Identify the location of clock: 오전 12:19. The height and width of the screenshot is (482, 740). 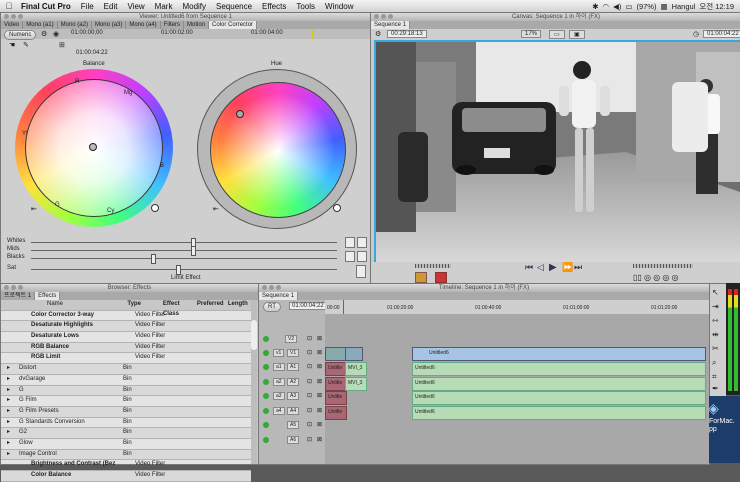
(716, 6).